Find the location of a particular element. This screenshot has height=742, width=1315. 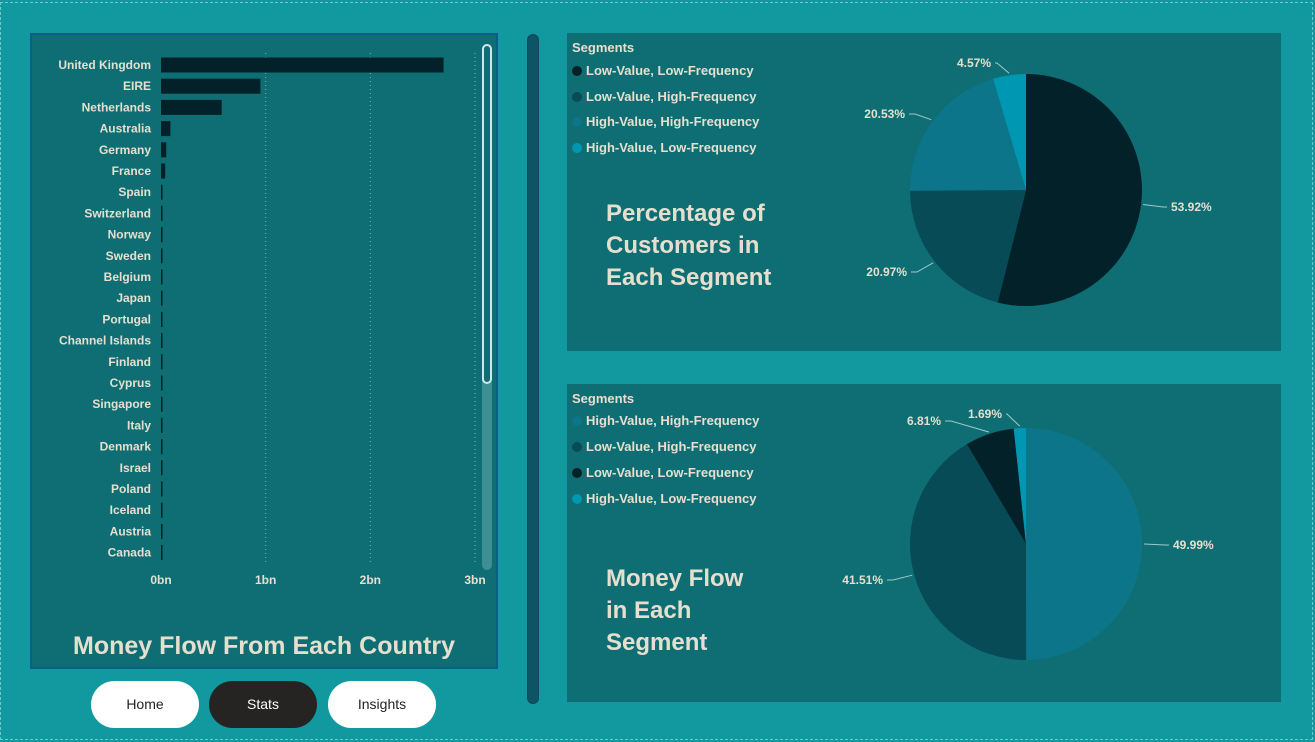

country-label: EIRE is located at coordinates (137, 86).